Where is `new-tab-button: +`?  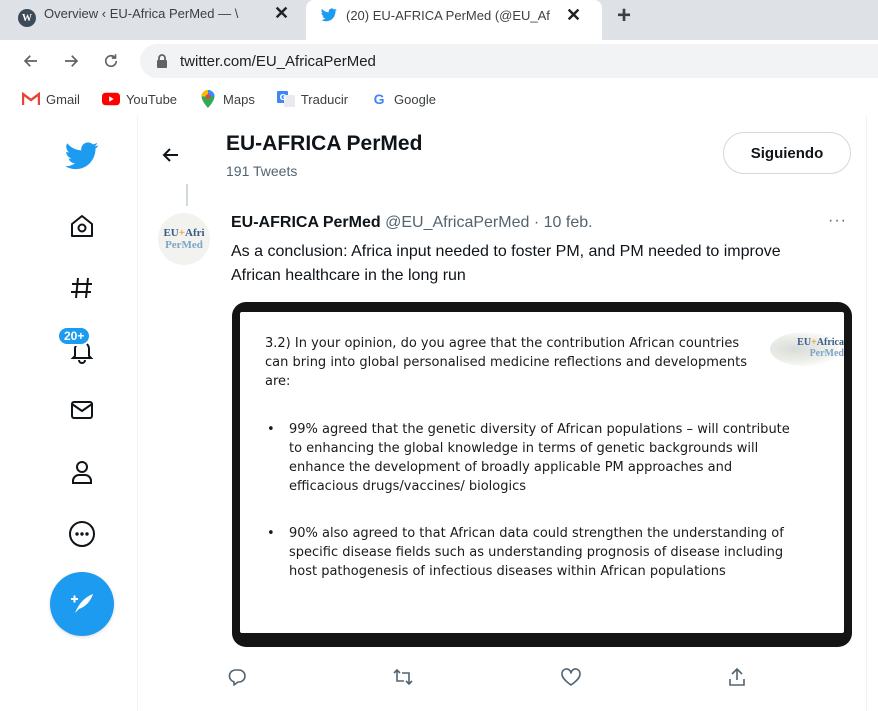
new-tab-button: + is located at coordinates (624, 16).